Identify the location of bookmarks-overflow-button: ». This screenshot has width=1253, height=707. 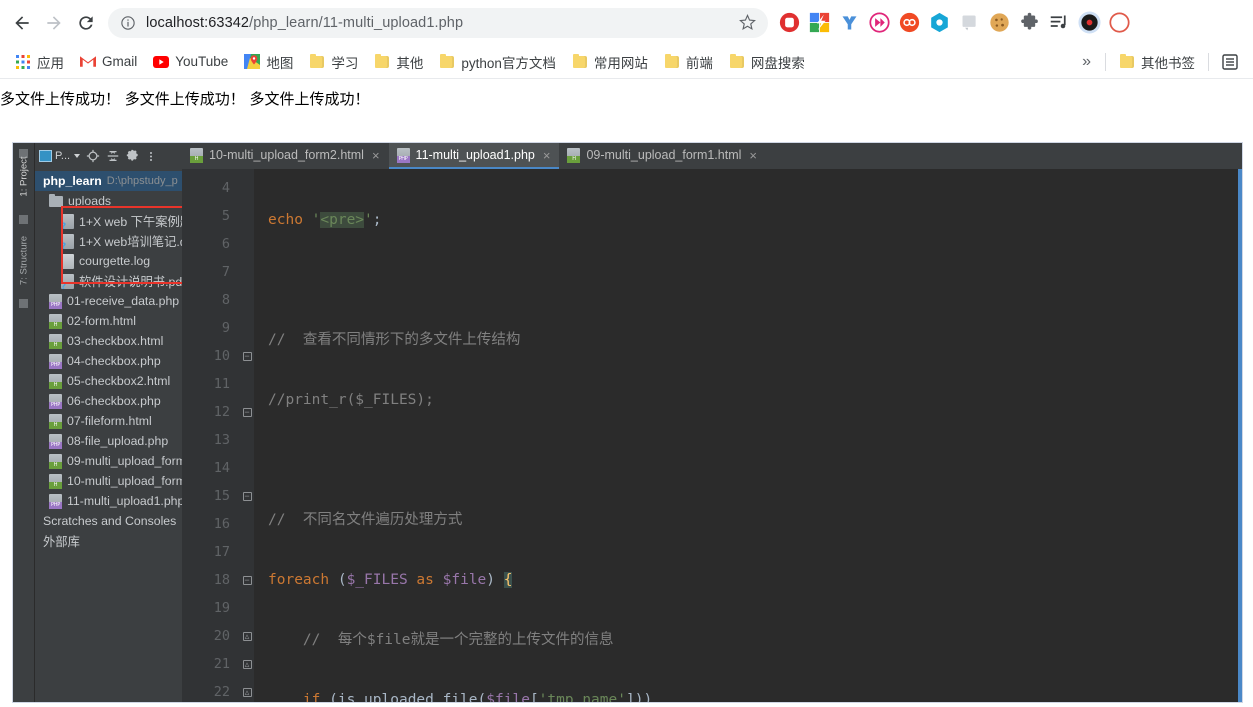
(1086, 62).